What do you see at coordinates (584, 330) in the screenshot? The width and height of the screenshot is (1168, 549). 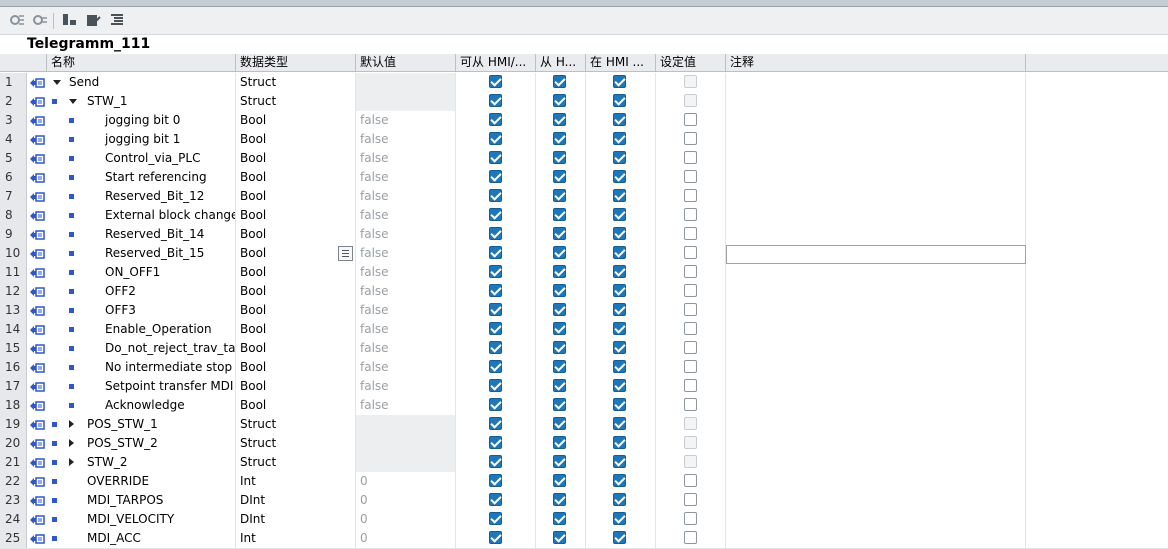 I see `table-row: 14 Enable_Operation Bool false` at bounding box center [584, 330].